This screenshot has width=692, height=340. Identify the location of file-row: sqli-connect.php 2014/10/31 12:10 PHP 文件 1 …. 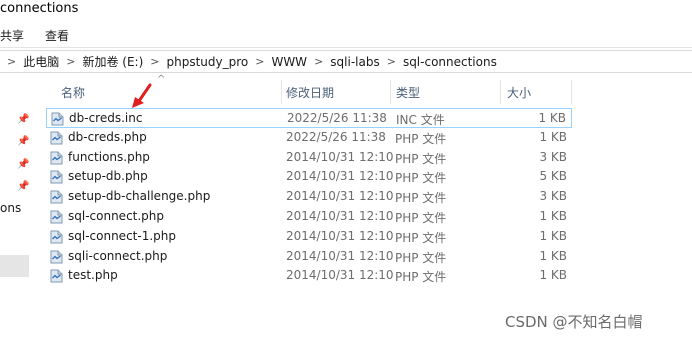
(309, 257).